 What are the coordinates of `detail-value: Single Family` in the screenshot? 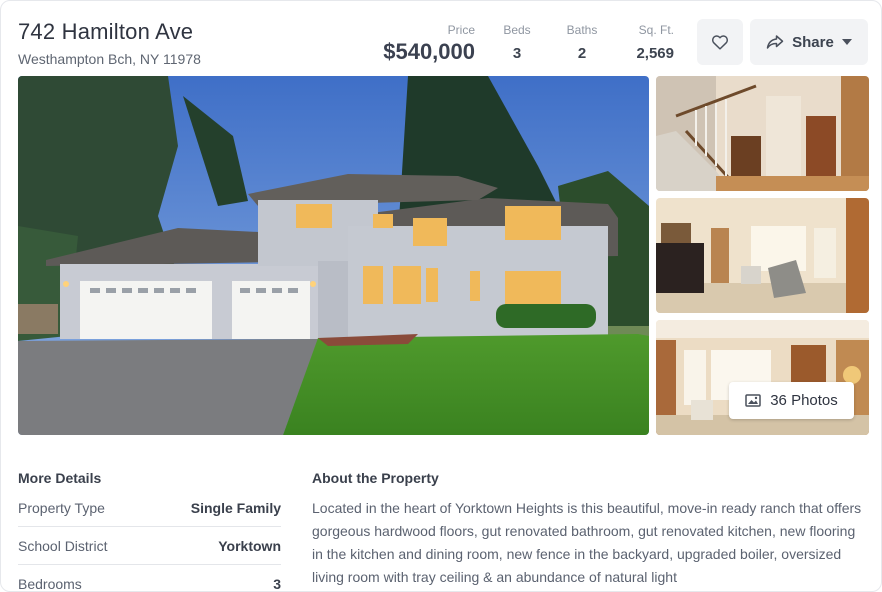 It's located at (235, 507).